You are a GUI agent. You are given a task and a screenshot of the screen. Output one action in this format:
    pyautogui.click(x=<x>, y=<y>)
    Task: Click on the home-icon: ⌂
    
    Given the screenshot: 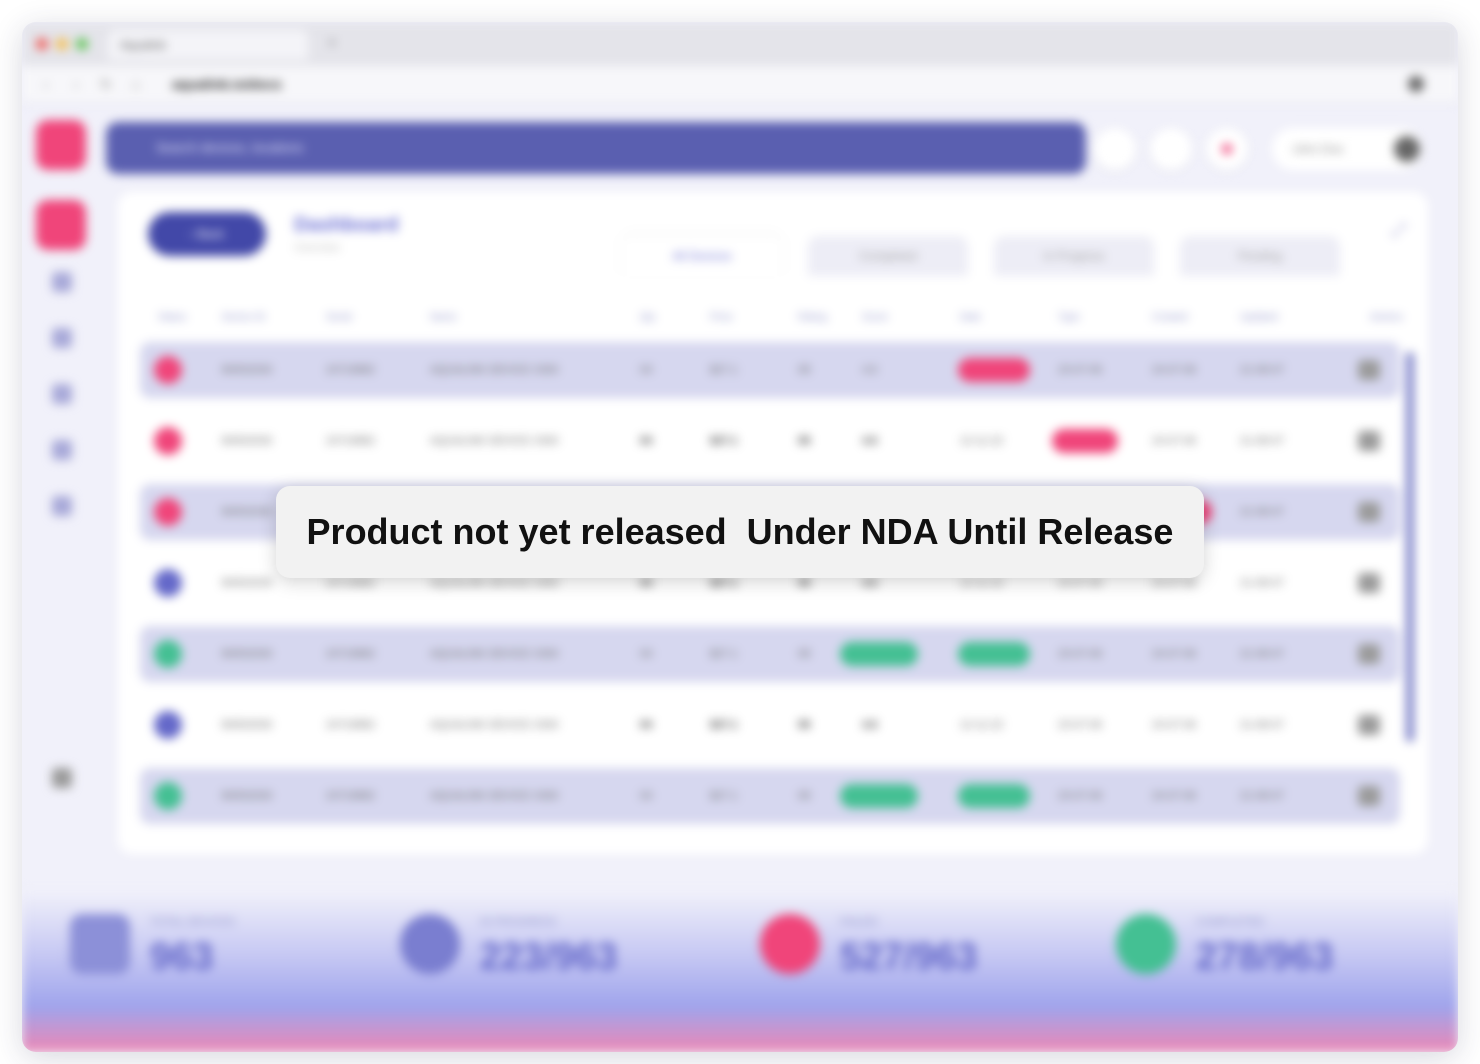 What is the action you would take?
    pyautogui.click(x=136, y=84)
    